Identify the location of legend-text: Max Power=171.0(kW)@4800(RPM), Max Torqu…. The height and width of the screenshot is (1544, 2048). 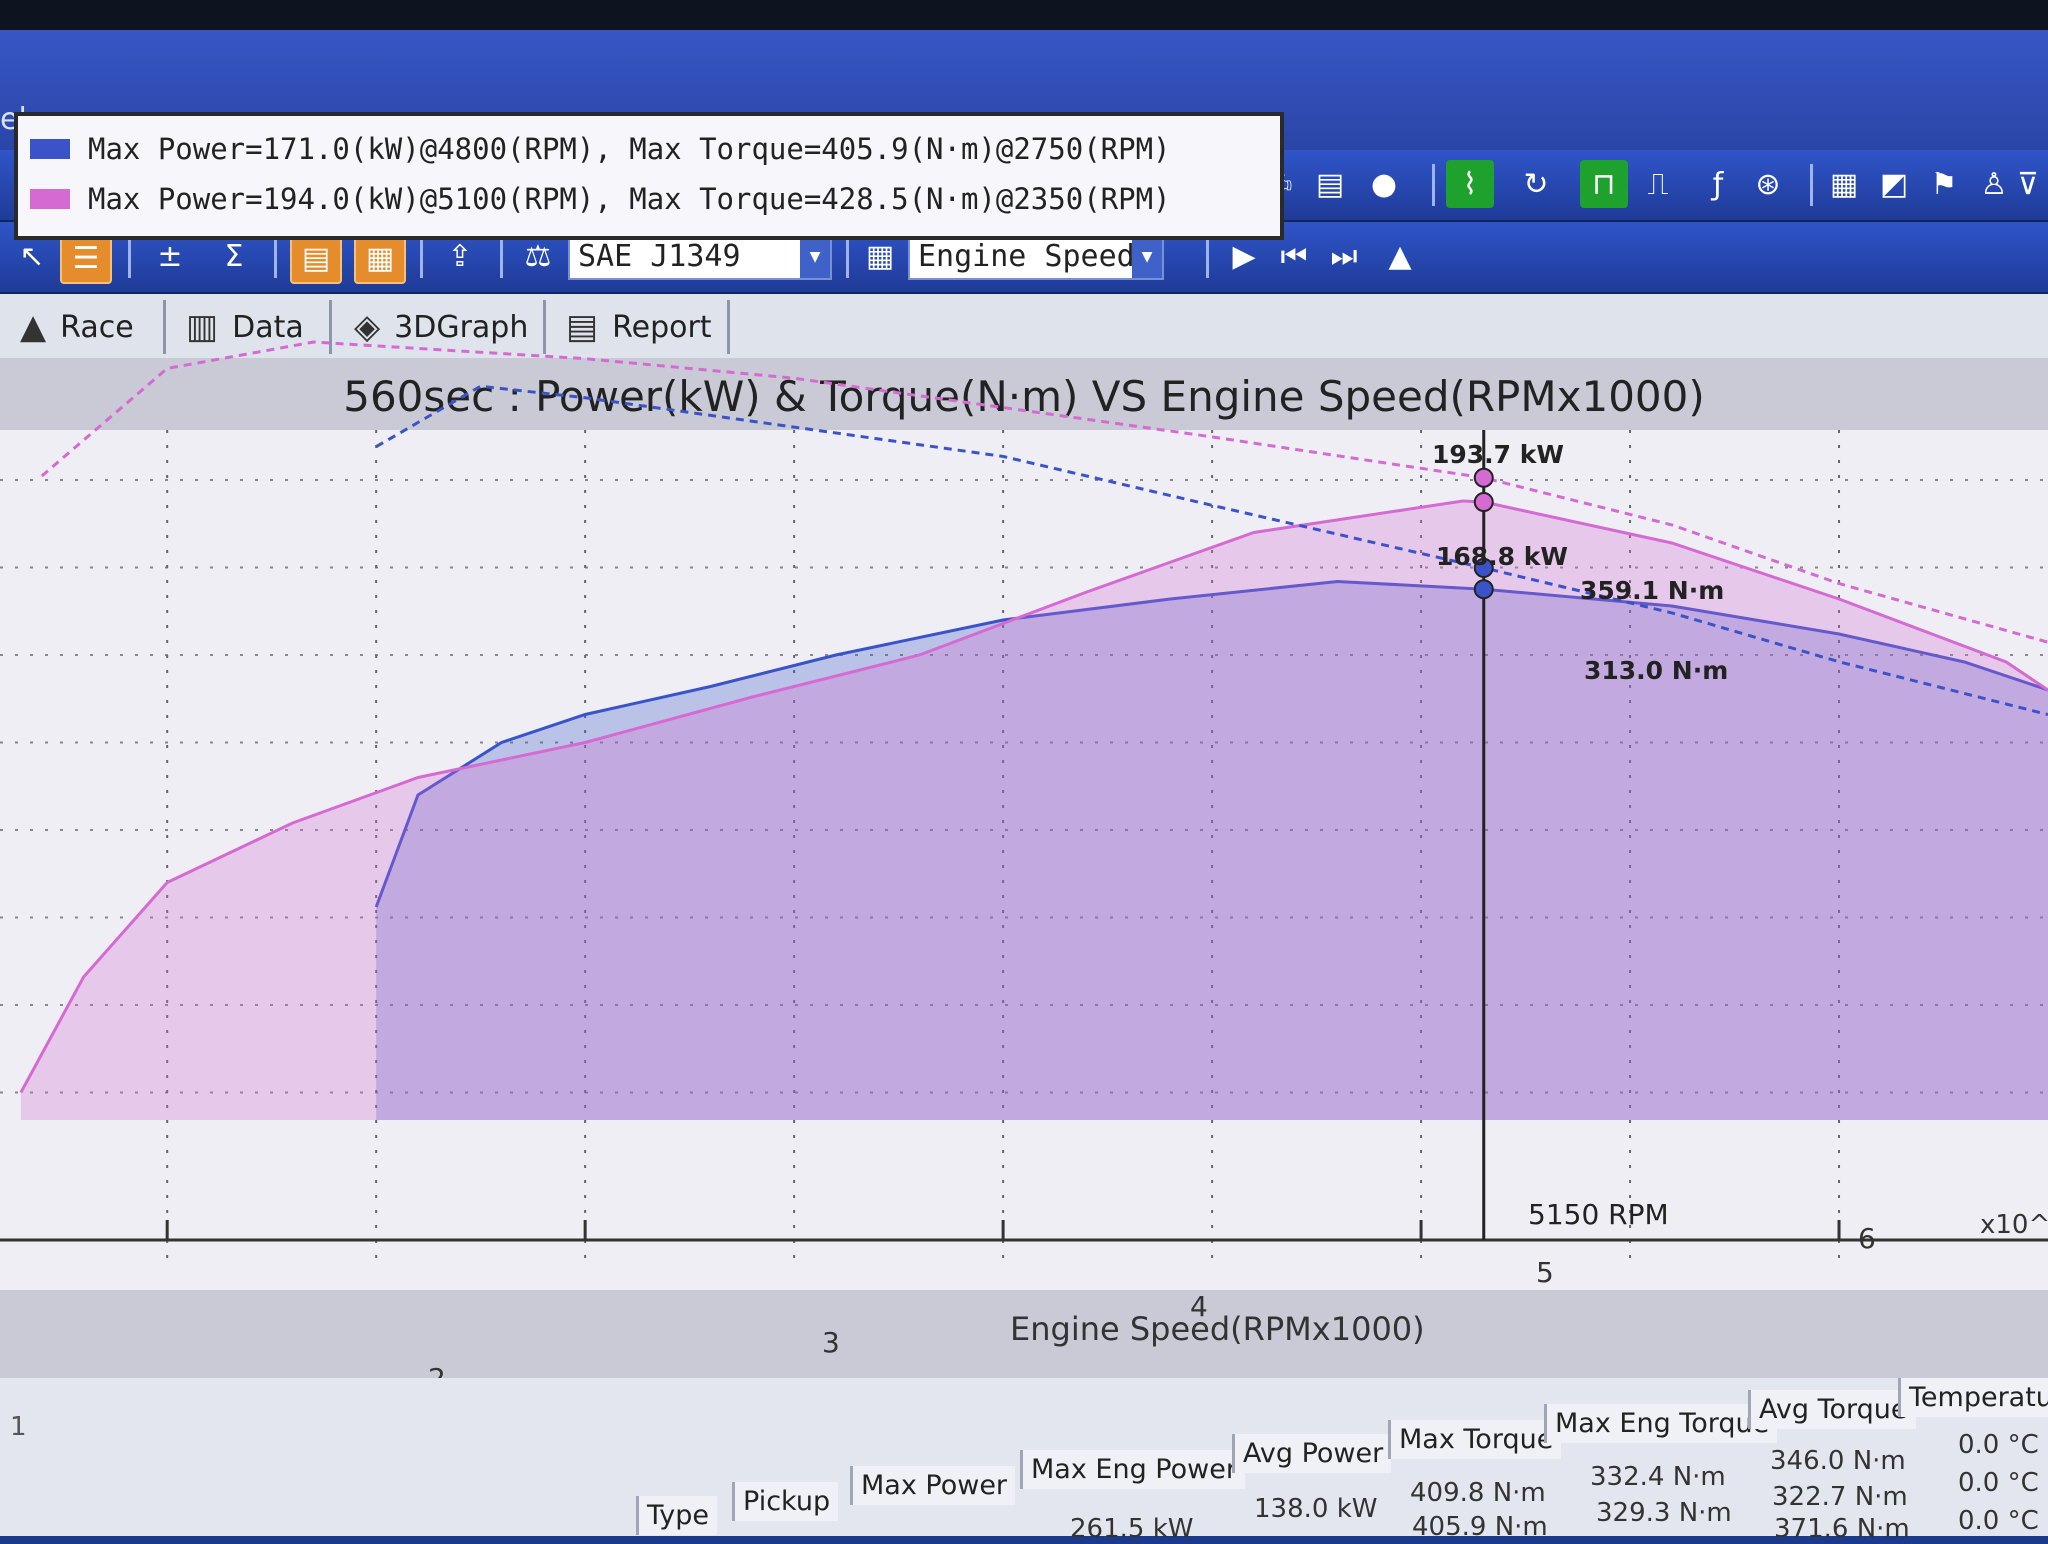
(629, 149).